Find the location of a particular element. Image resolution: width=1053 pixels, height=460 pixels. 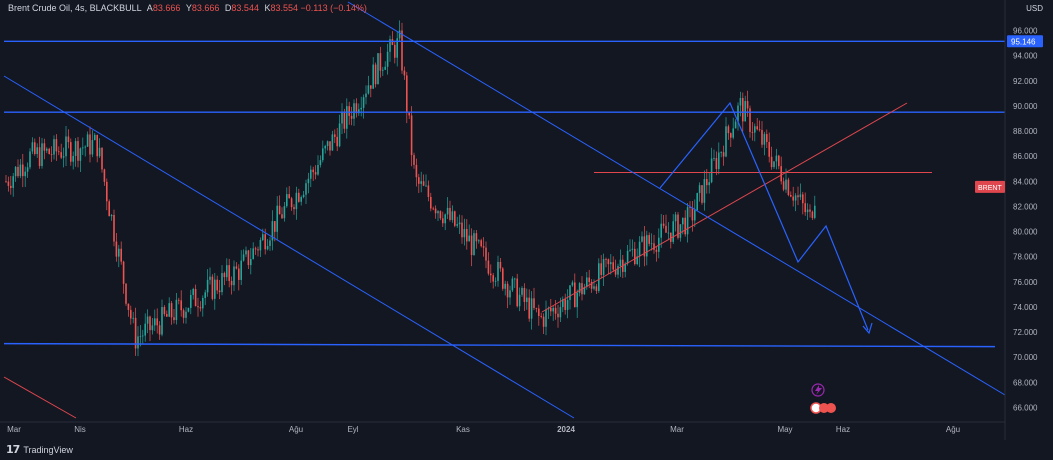

y-tick-label: 90.000 is located at coordinates (1025, 106).